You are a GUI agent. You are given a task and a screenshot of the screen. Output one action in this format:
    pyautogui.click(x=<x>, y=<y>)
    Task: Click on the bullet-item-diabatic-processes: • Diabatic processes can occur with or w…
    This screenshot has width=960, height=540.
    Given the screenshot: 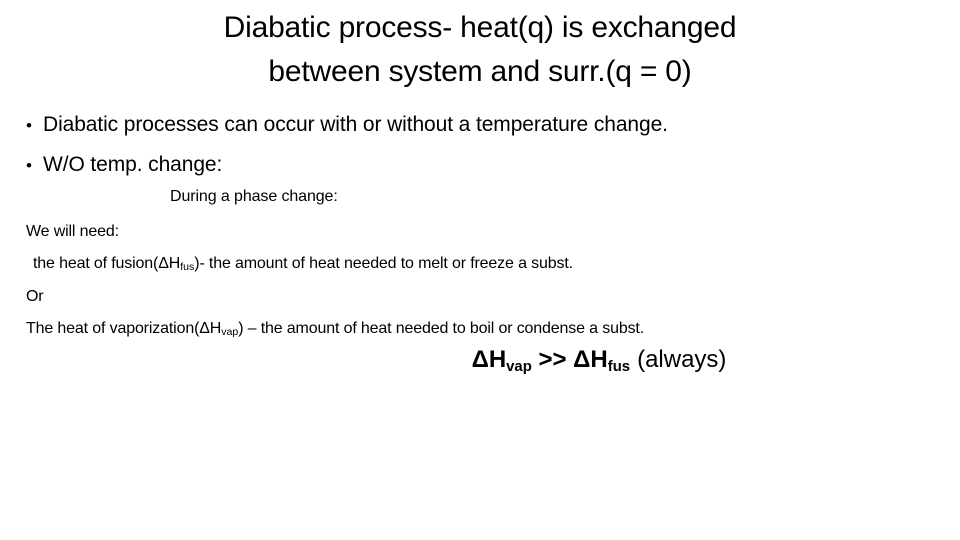 What is the action you would take?
    pyautogui.click(x=481, y=125)
    